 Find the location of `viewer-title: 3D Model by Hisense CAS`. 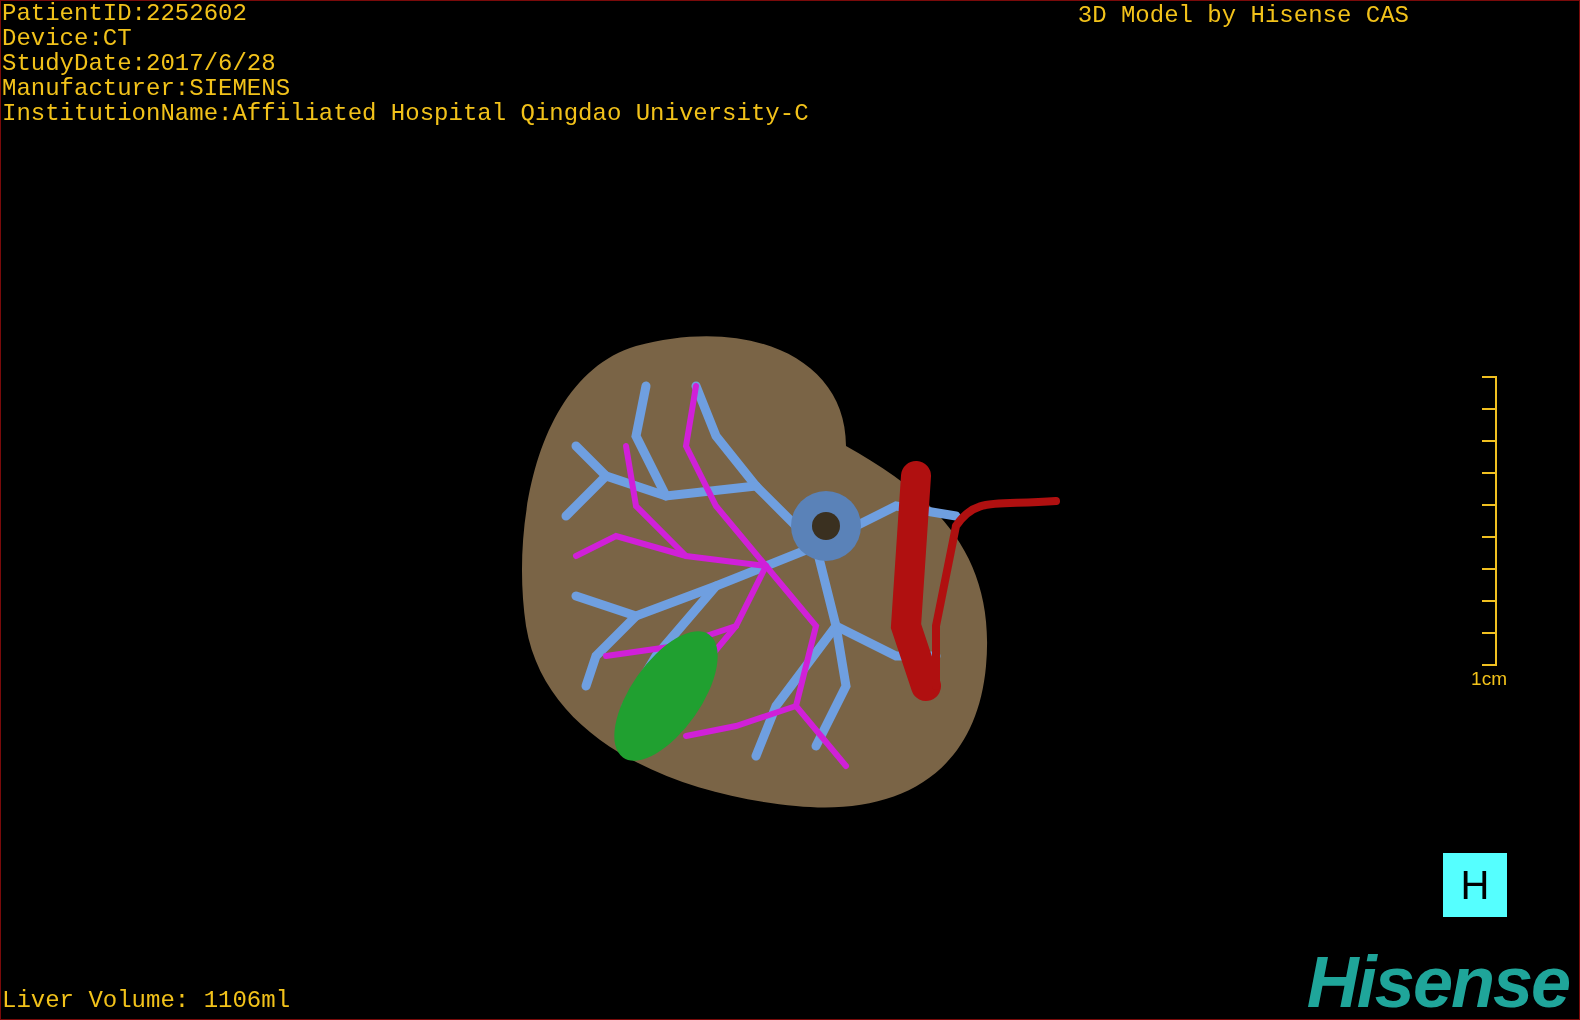

viewer-title: 3D Model by Hisense CAS is located at coordinates (1243, 15).